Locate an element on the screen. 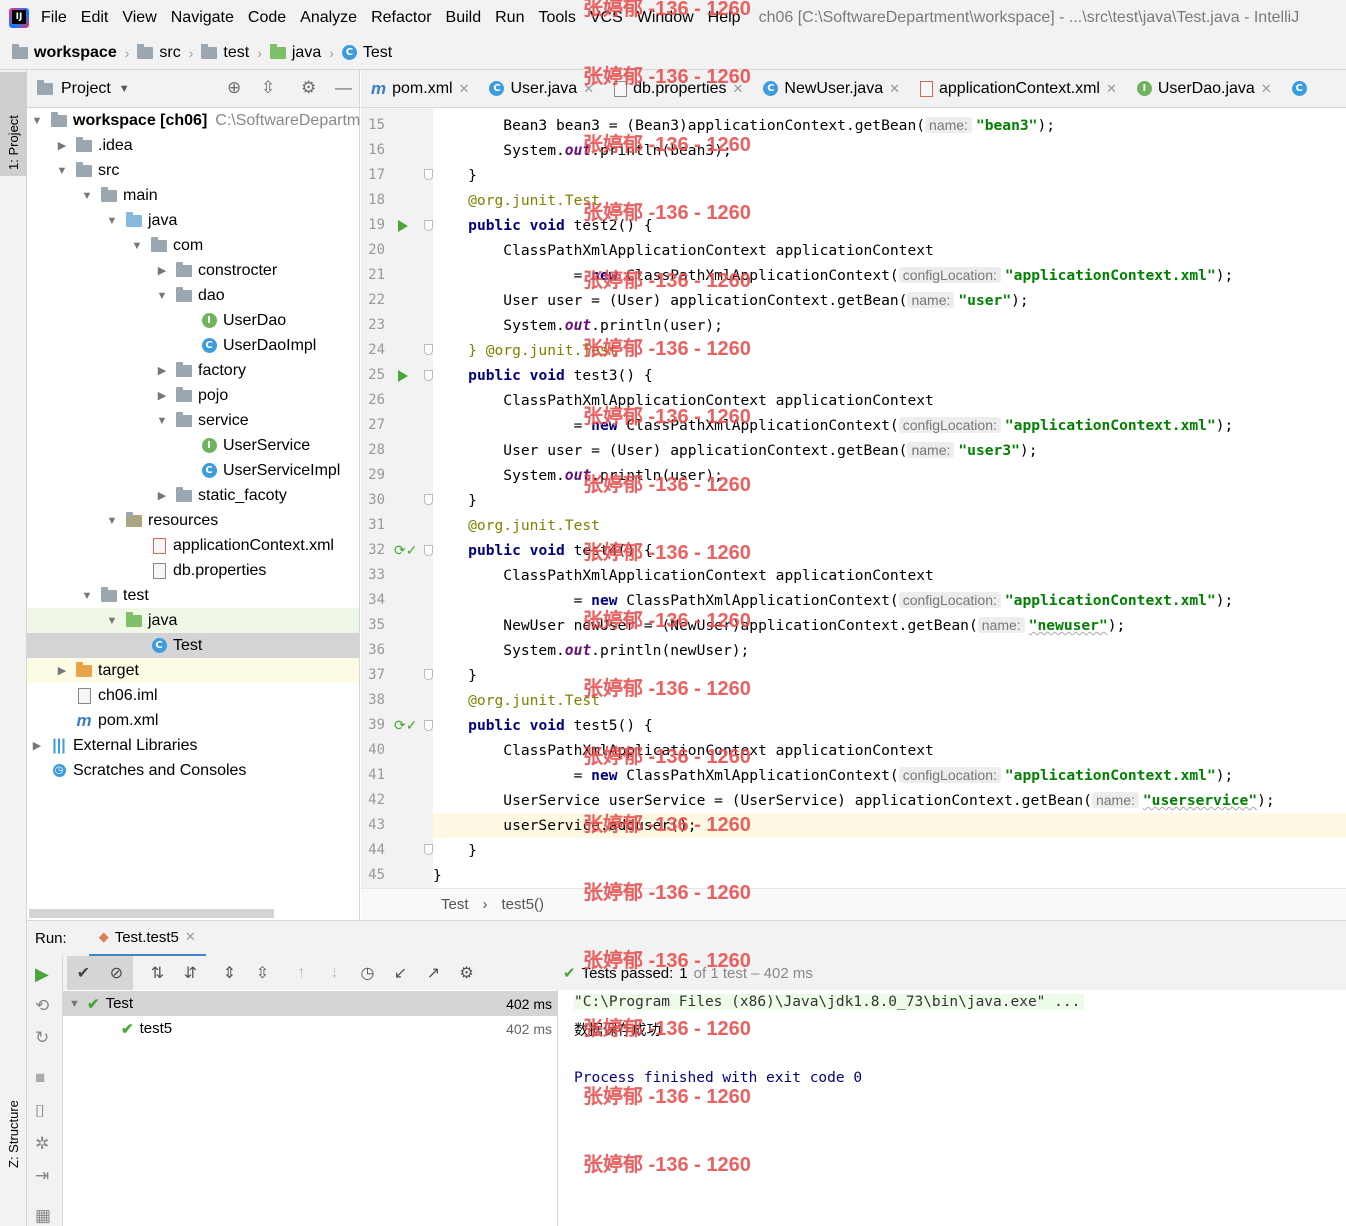  tree-node-userdaoimpl: C UserDaoImpl is located at coordinates (193, 345).